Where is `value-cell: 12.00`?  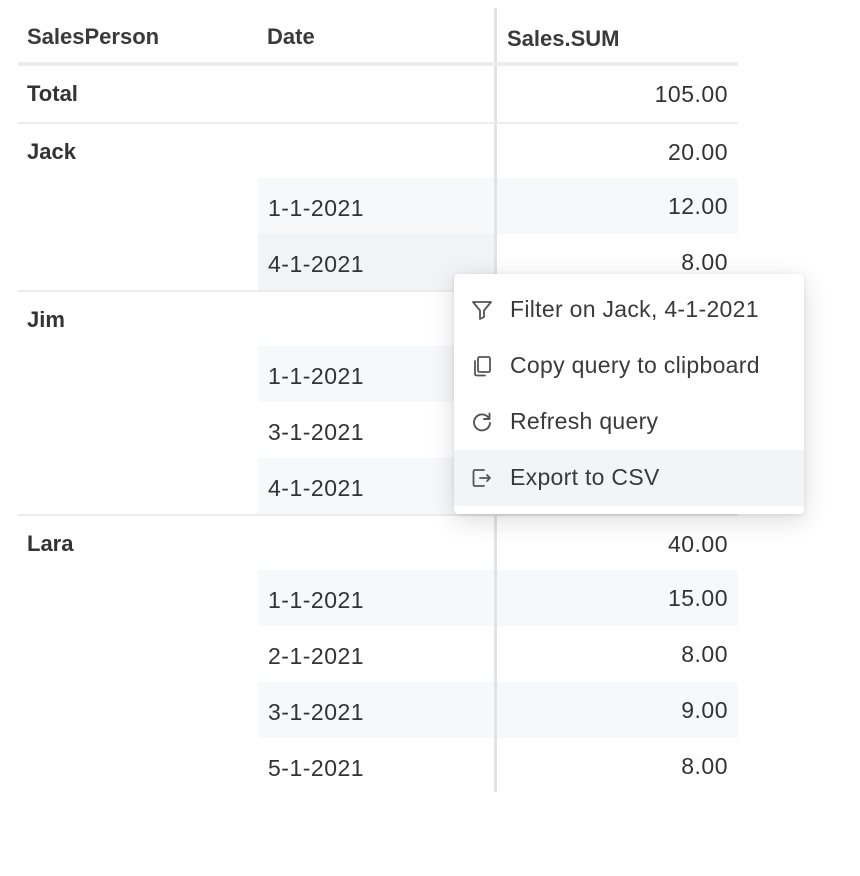
value-cell: 12.00 is located at coordinates (697, 206).